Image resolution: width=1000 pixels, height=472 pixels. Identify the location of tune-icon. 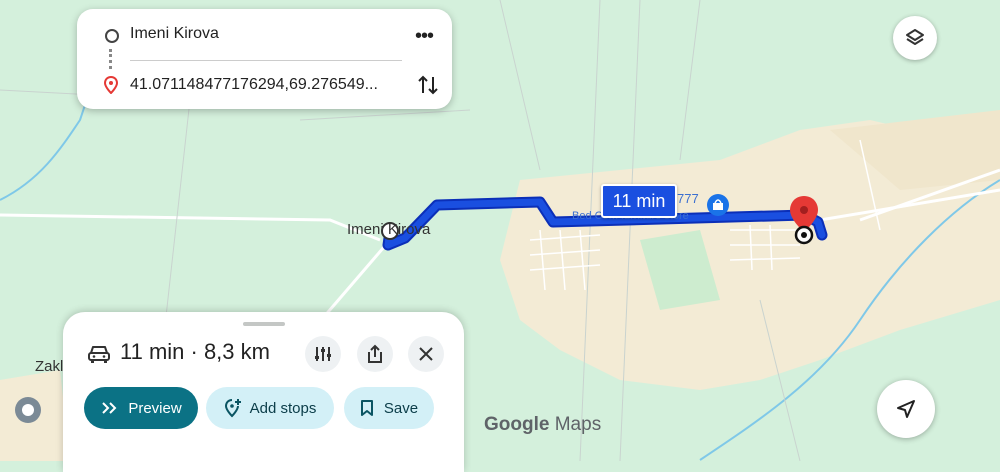
(323, 354).